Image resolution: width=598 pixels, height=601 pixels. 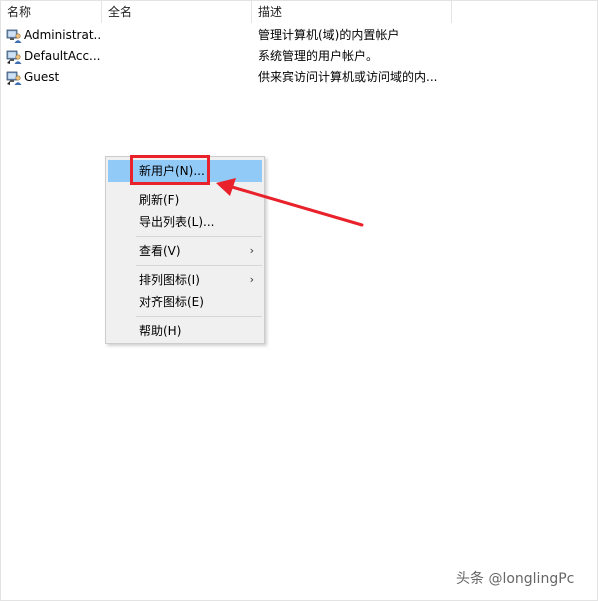 What do you see at coordinates (226, 56) in the screenshot?
I see `list-item: DefaultAcc... 系统管理的用户帐户。` at bounding box center [226, 56].